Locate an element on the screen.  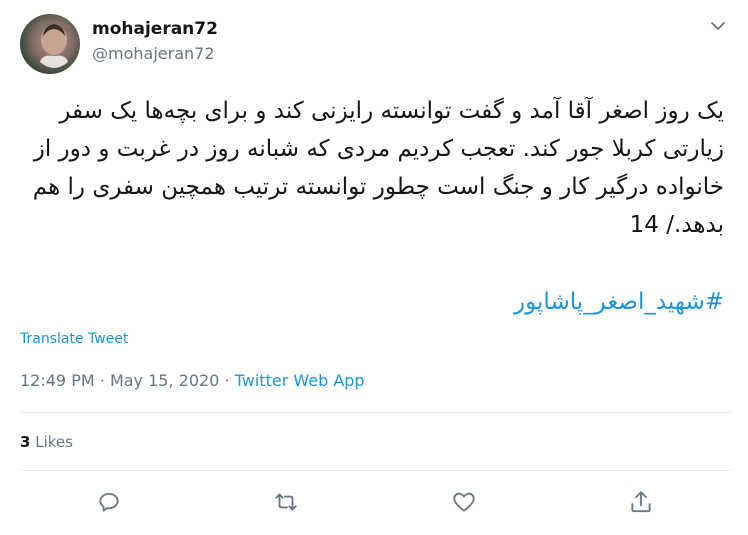
username-handle: @mohajeran72 is located at coordinates (153, 53).